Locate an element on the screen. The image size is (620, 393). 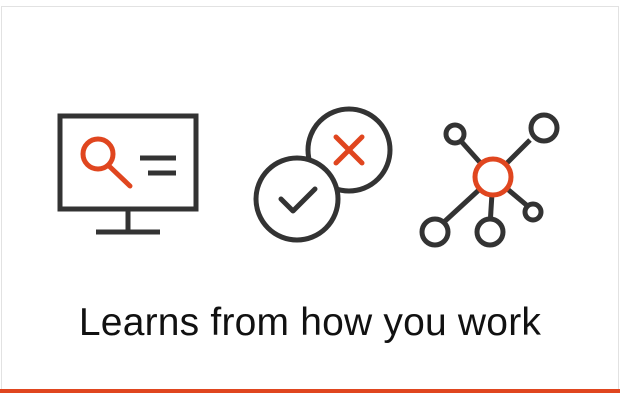
check-cross-icon is located at coordinates (323, 174).